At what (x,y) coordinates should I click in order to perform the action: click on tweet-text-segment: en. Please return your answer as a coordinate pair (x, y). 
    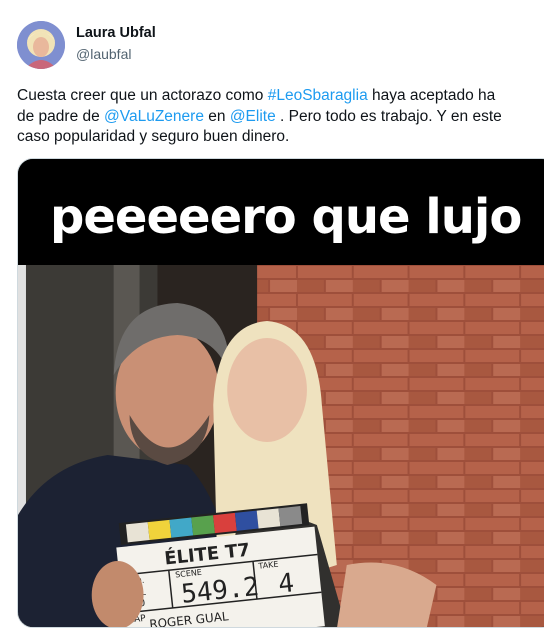
    Looking at the image, I should click on (216, 116).